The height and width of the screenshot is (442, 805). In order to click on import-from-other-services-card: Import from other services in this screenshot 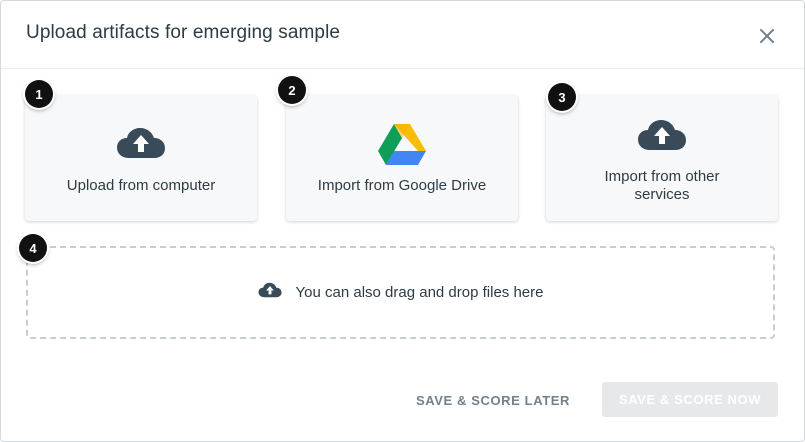, I will do `click(662, 158)`.